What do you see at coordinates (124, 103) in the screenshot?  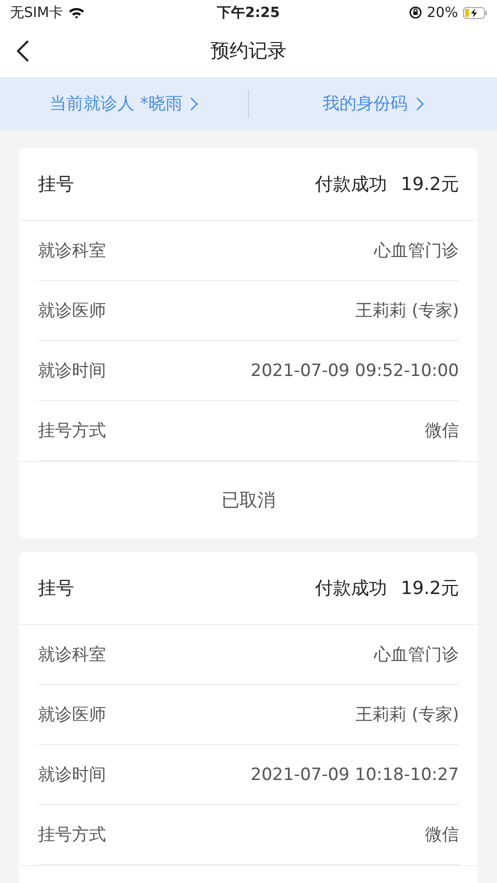 I see `info-link: 当前就诊人 *晓雨` at bounding box center [124, 103].